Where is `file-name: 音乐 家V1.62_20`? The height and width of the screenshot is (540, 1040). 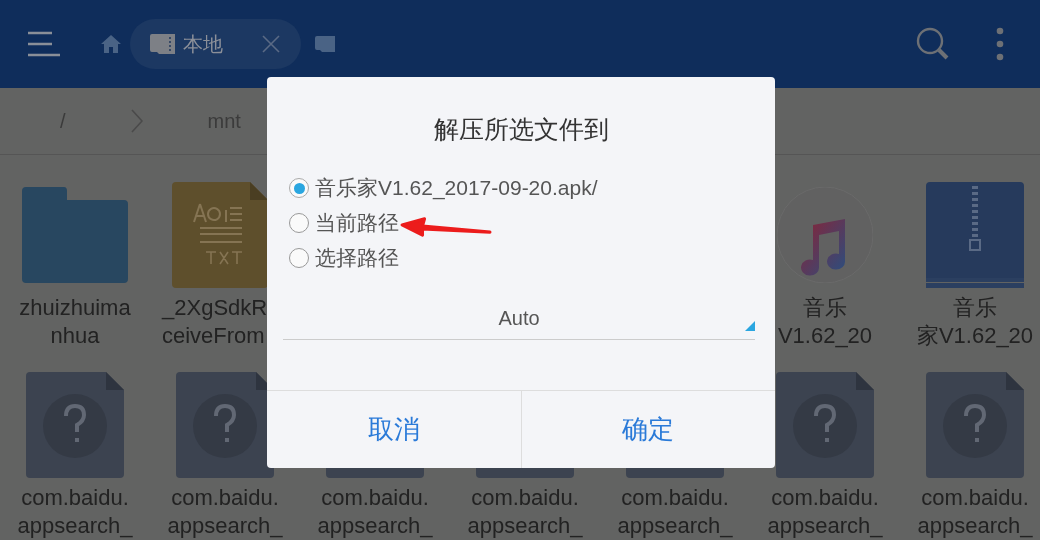
file-name: 音乐 家V1.62_20 is located at coordinates (975, 322).